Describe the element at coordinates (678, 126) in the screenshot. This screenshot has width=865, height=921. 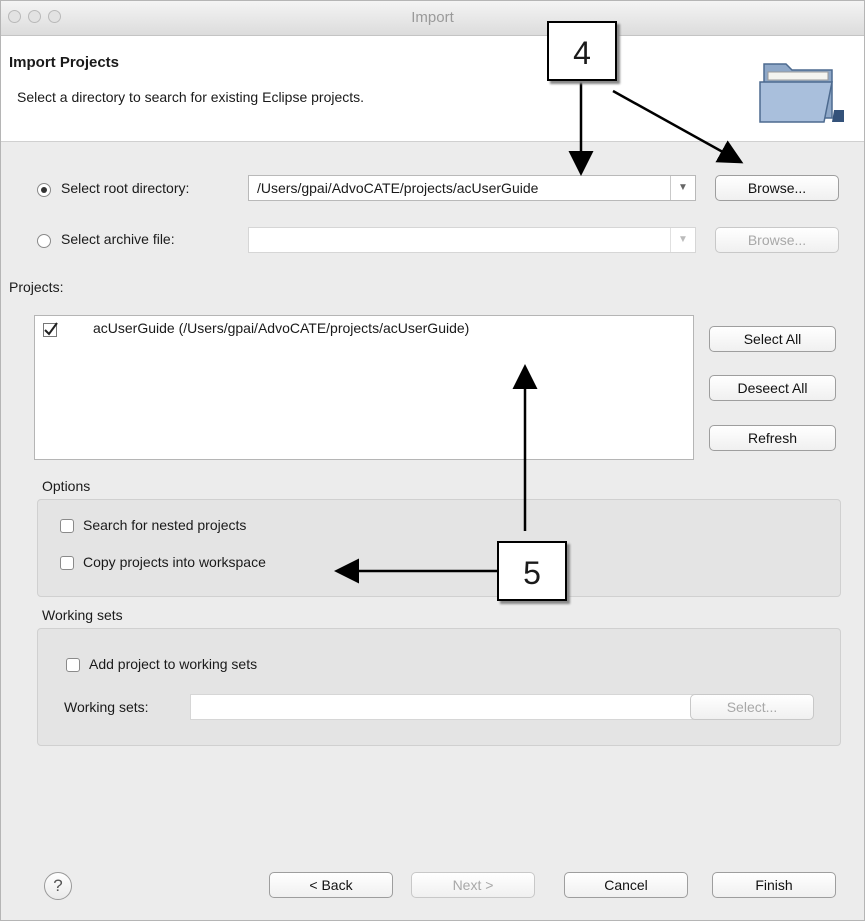
I see `arrow-to-browse` at that location.